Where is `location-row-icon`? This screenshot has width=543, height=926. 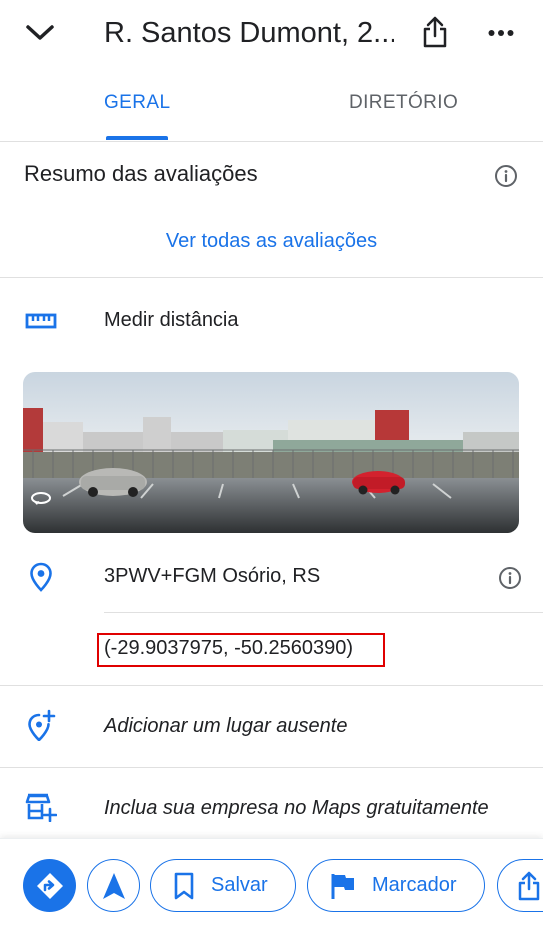 location-row-icon is located at coordinates (41, 577).